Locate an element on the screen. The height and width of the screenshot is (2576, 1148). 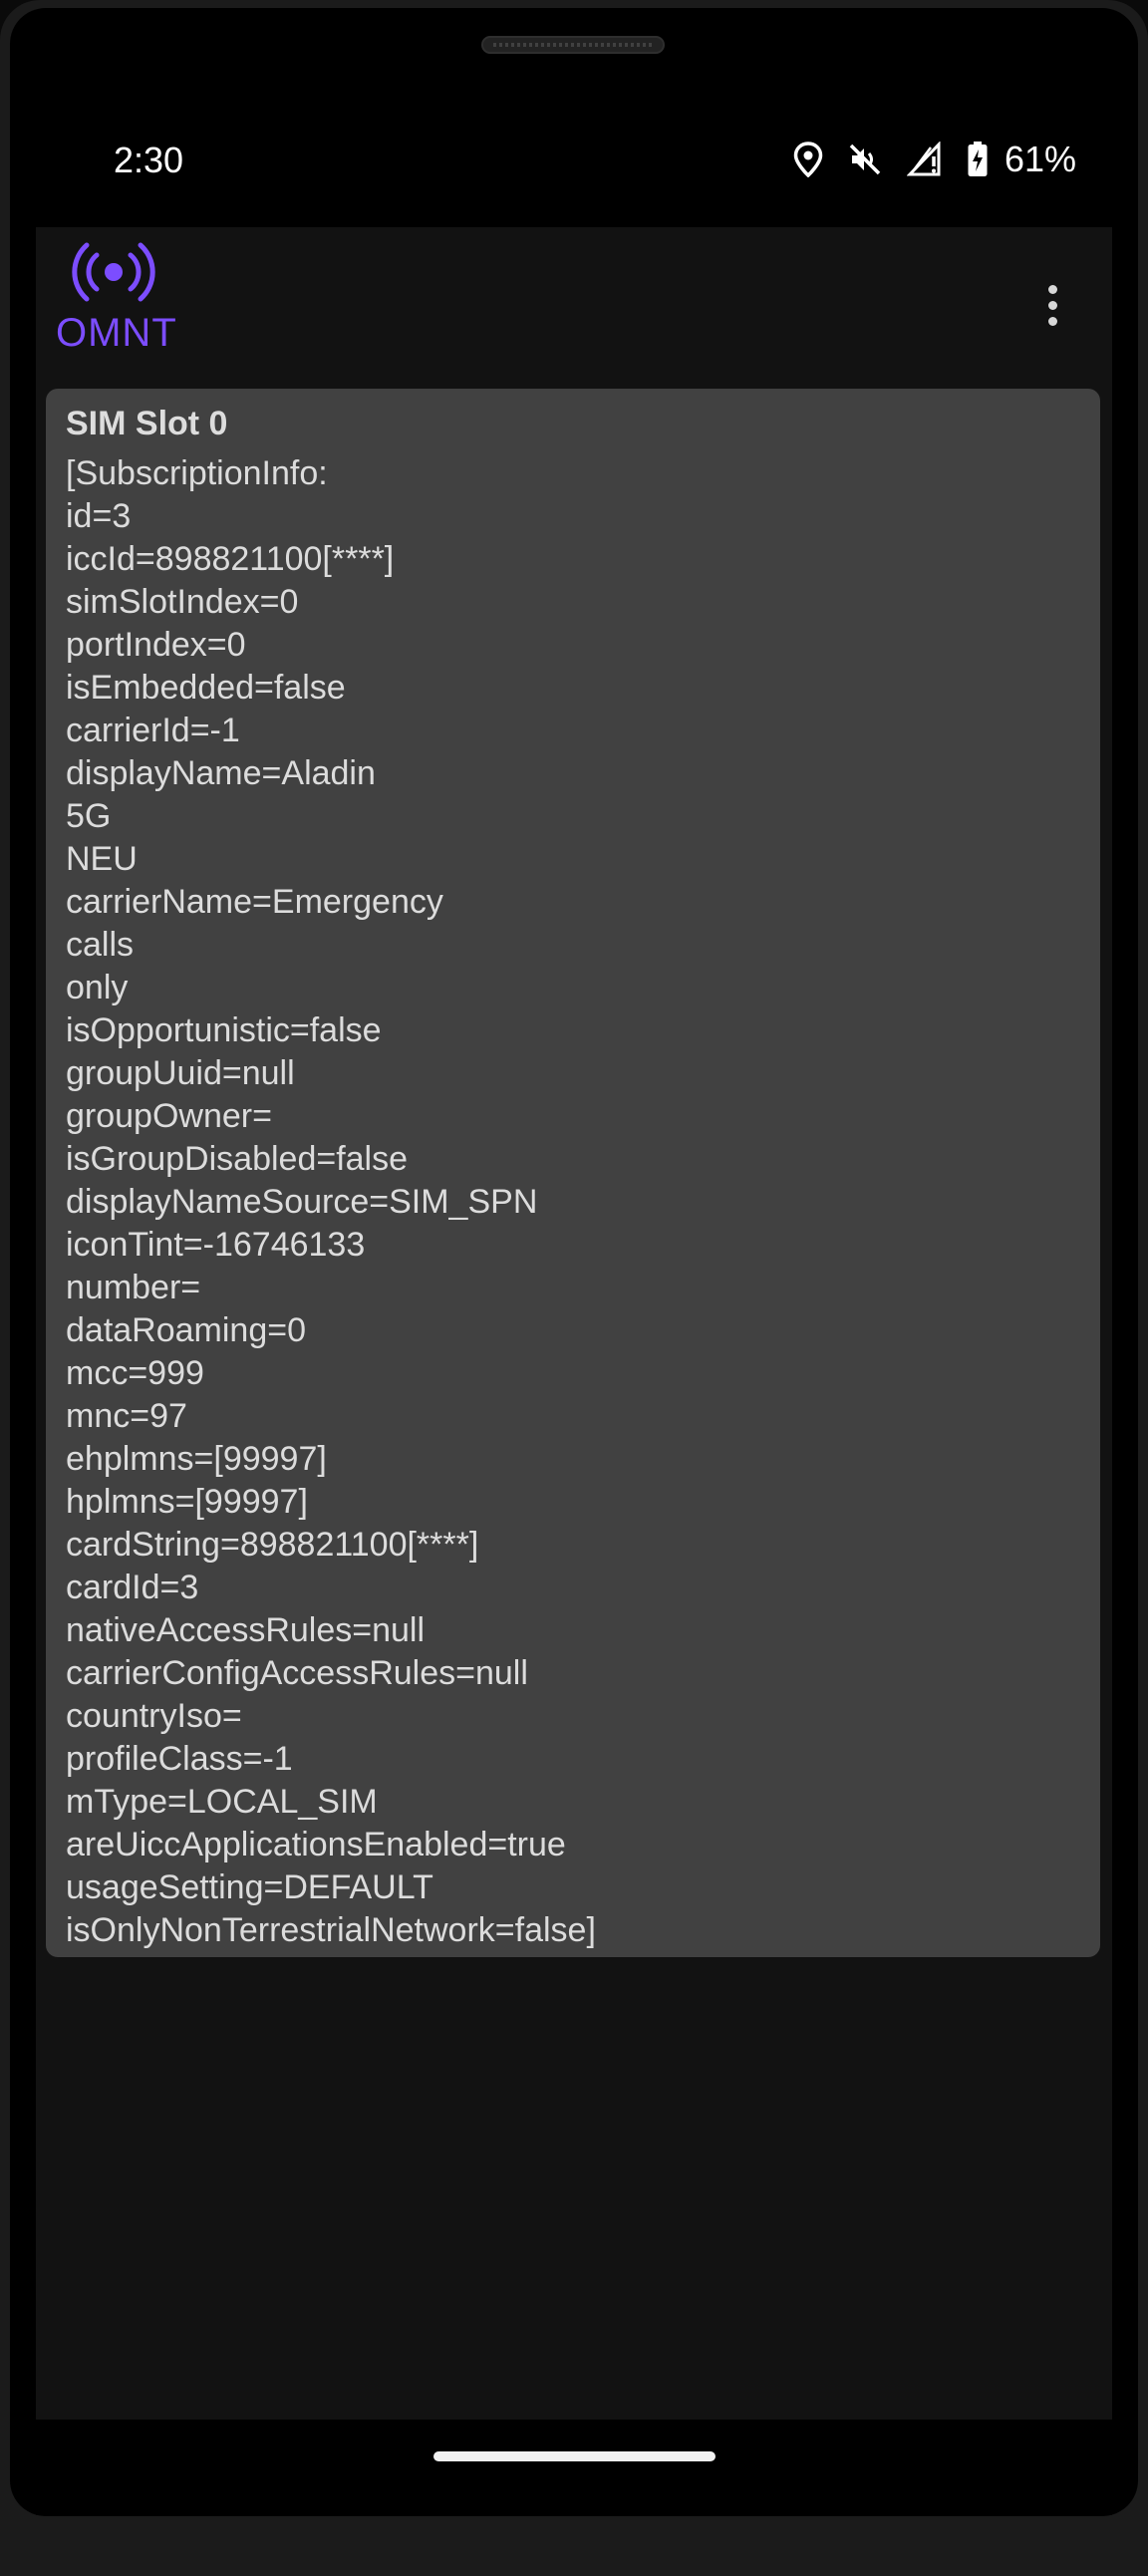
battery-percentage: 61% is located at coordinates (1040, 159).